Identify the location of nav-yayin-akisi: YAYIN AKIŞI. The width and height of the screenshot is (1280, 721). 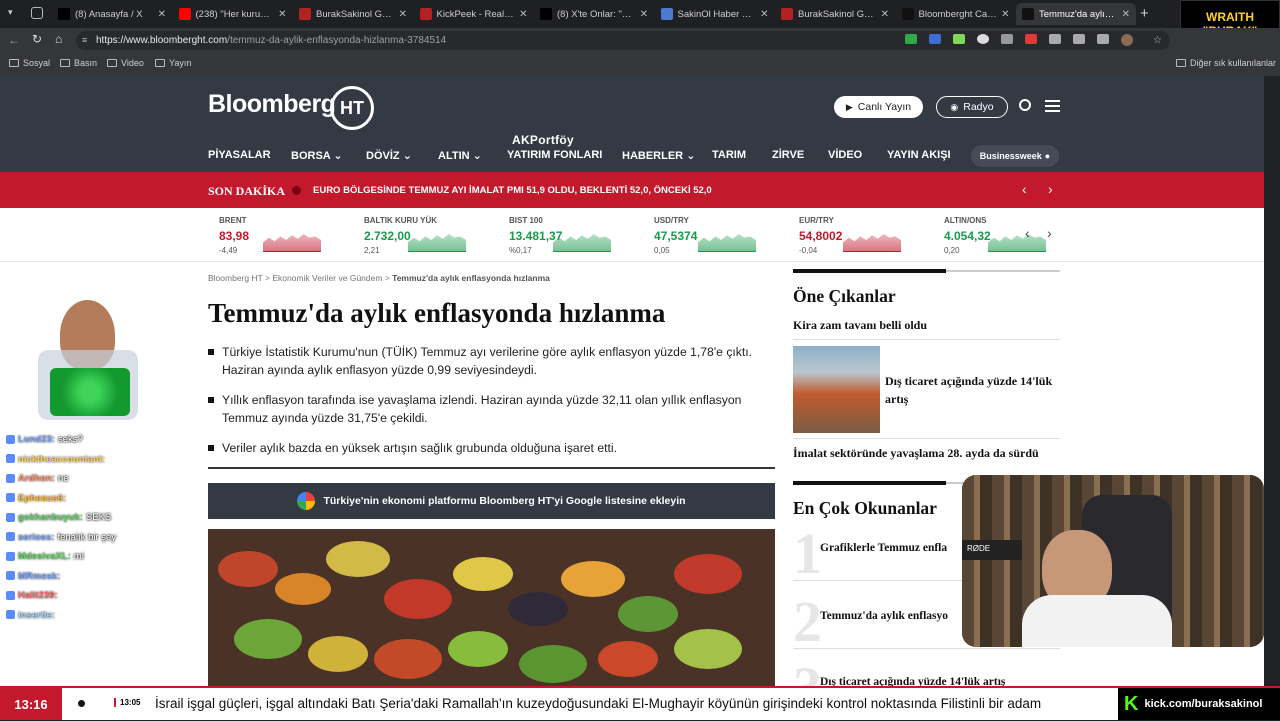
(919, 155).